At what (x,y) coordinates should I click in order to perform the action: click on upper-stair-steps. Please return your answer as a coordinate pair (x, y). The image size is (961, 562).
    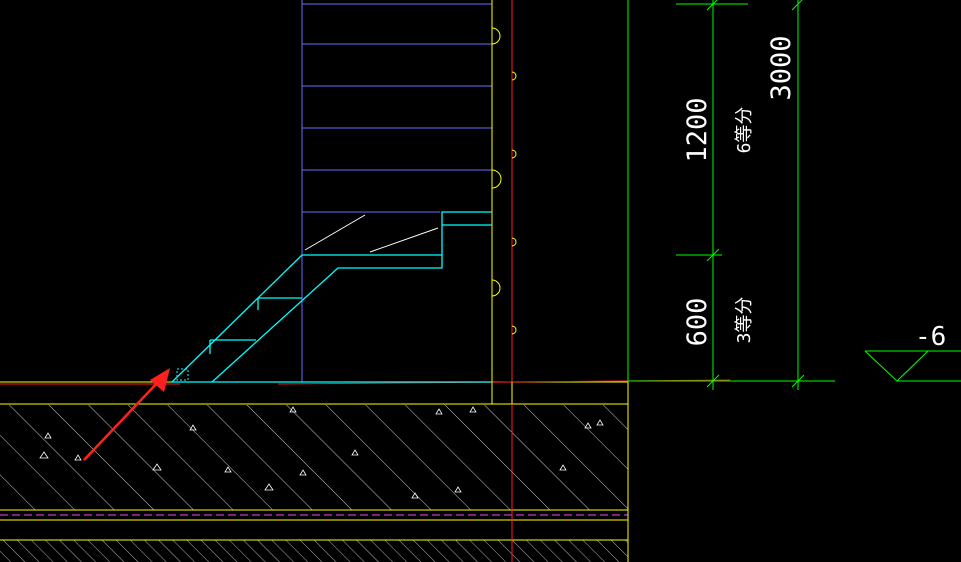
    Looking at the image, I should click on (396, 191).